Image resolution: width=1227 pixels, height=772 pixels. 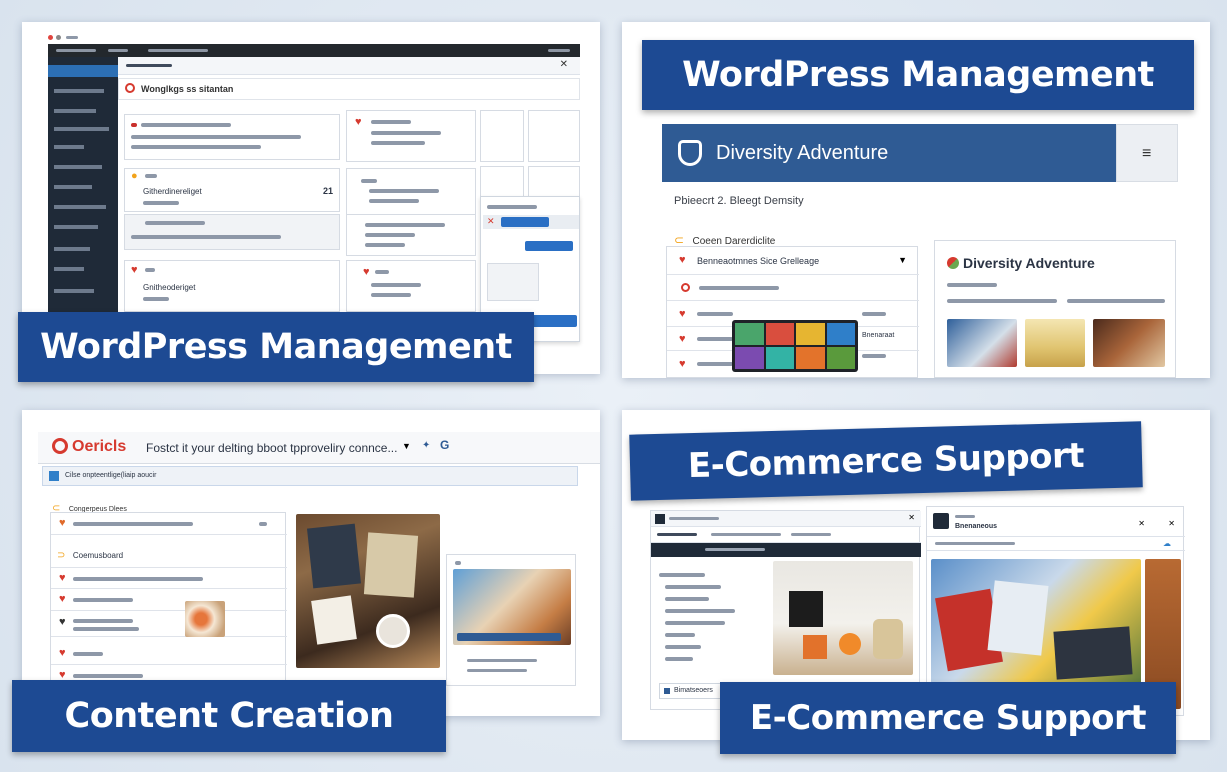 What do you see at coordinates (130, 88) in the screenshot?
I see `clock-icon` at bounding box center [130, 88].